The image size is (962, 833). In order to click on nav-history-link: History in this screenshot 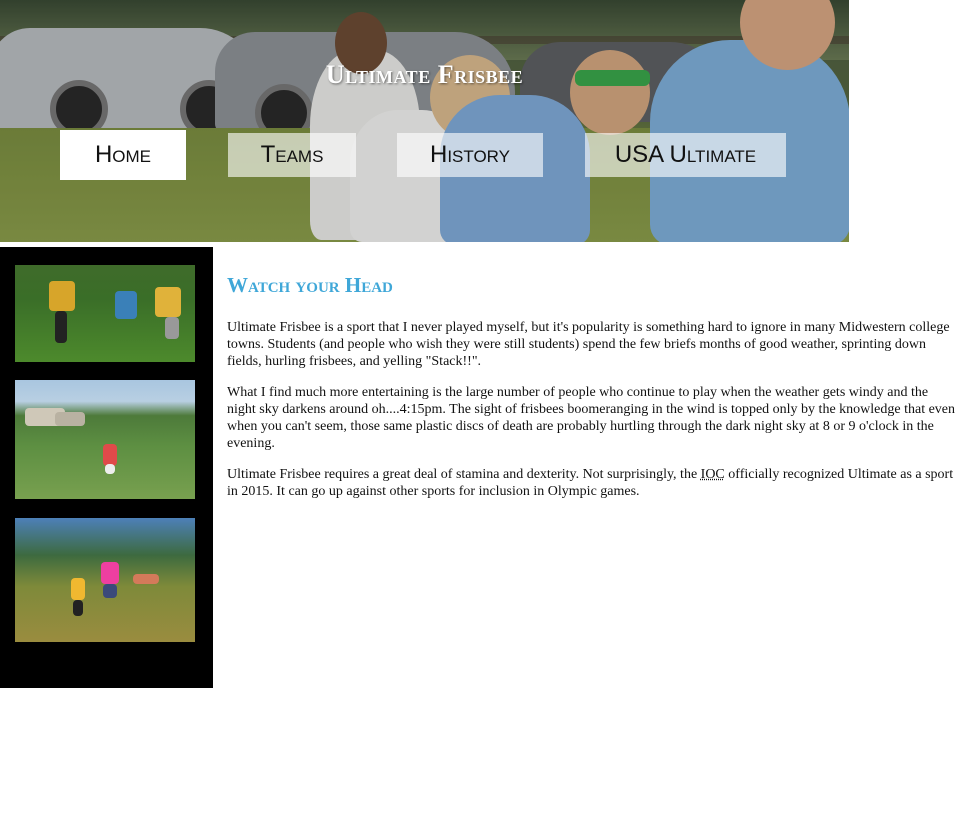, I will do `click(470, 155)`.